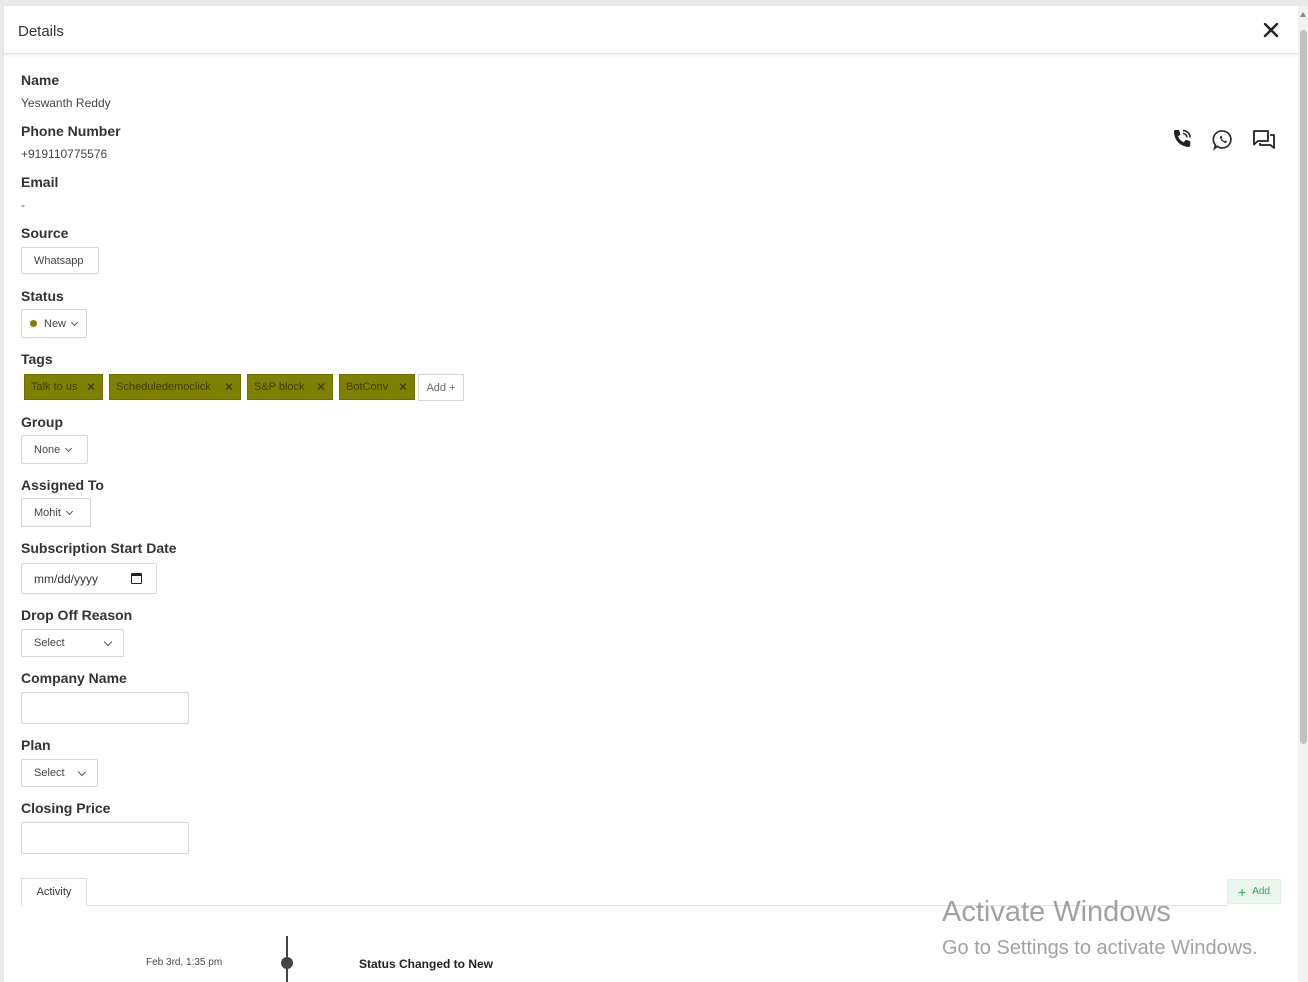 This screenshot has width=1308, height=982. What do you see at coordinates (1271, 30) in the screenshot?
I see `close-icon` at bounding box center [1271, 30].